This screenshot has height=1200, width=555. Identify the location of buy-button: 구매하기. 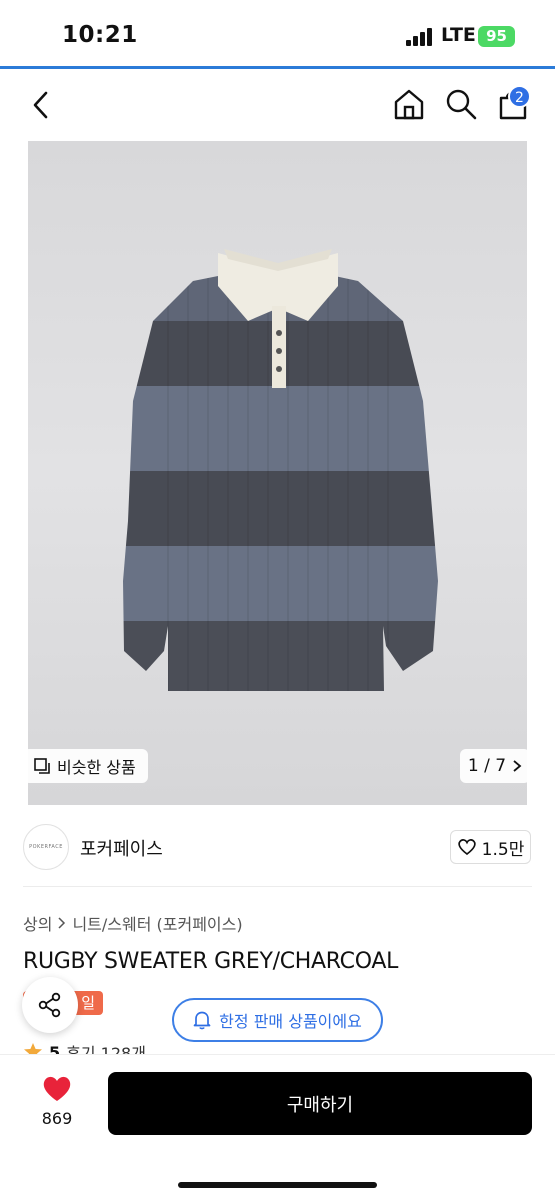
(320, 1103).